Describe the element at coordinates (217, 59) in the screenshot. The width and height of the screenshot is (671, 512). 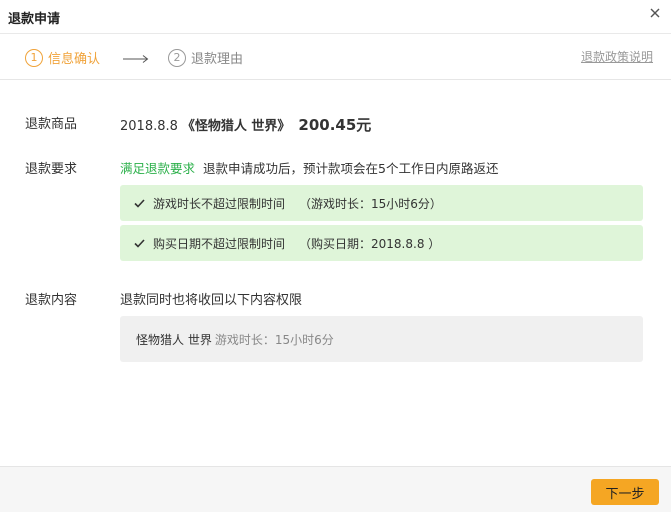
I see `step-label-refund-reason: 退款理由` at that location.